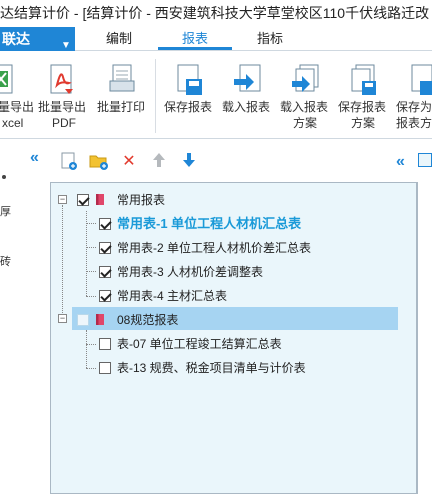 The height and width of the screenshot is (494, 432). I want to click on export-excel-label-2: xcel, so click(13, 123).